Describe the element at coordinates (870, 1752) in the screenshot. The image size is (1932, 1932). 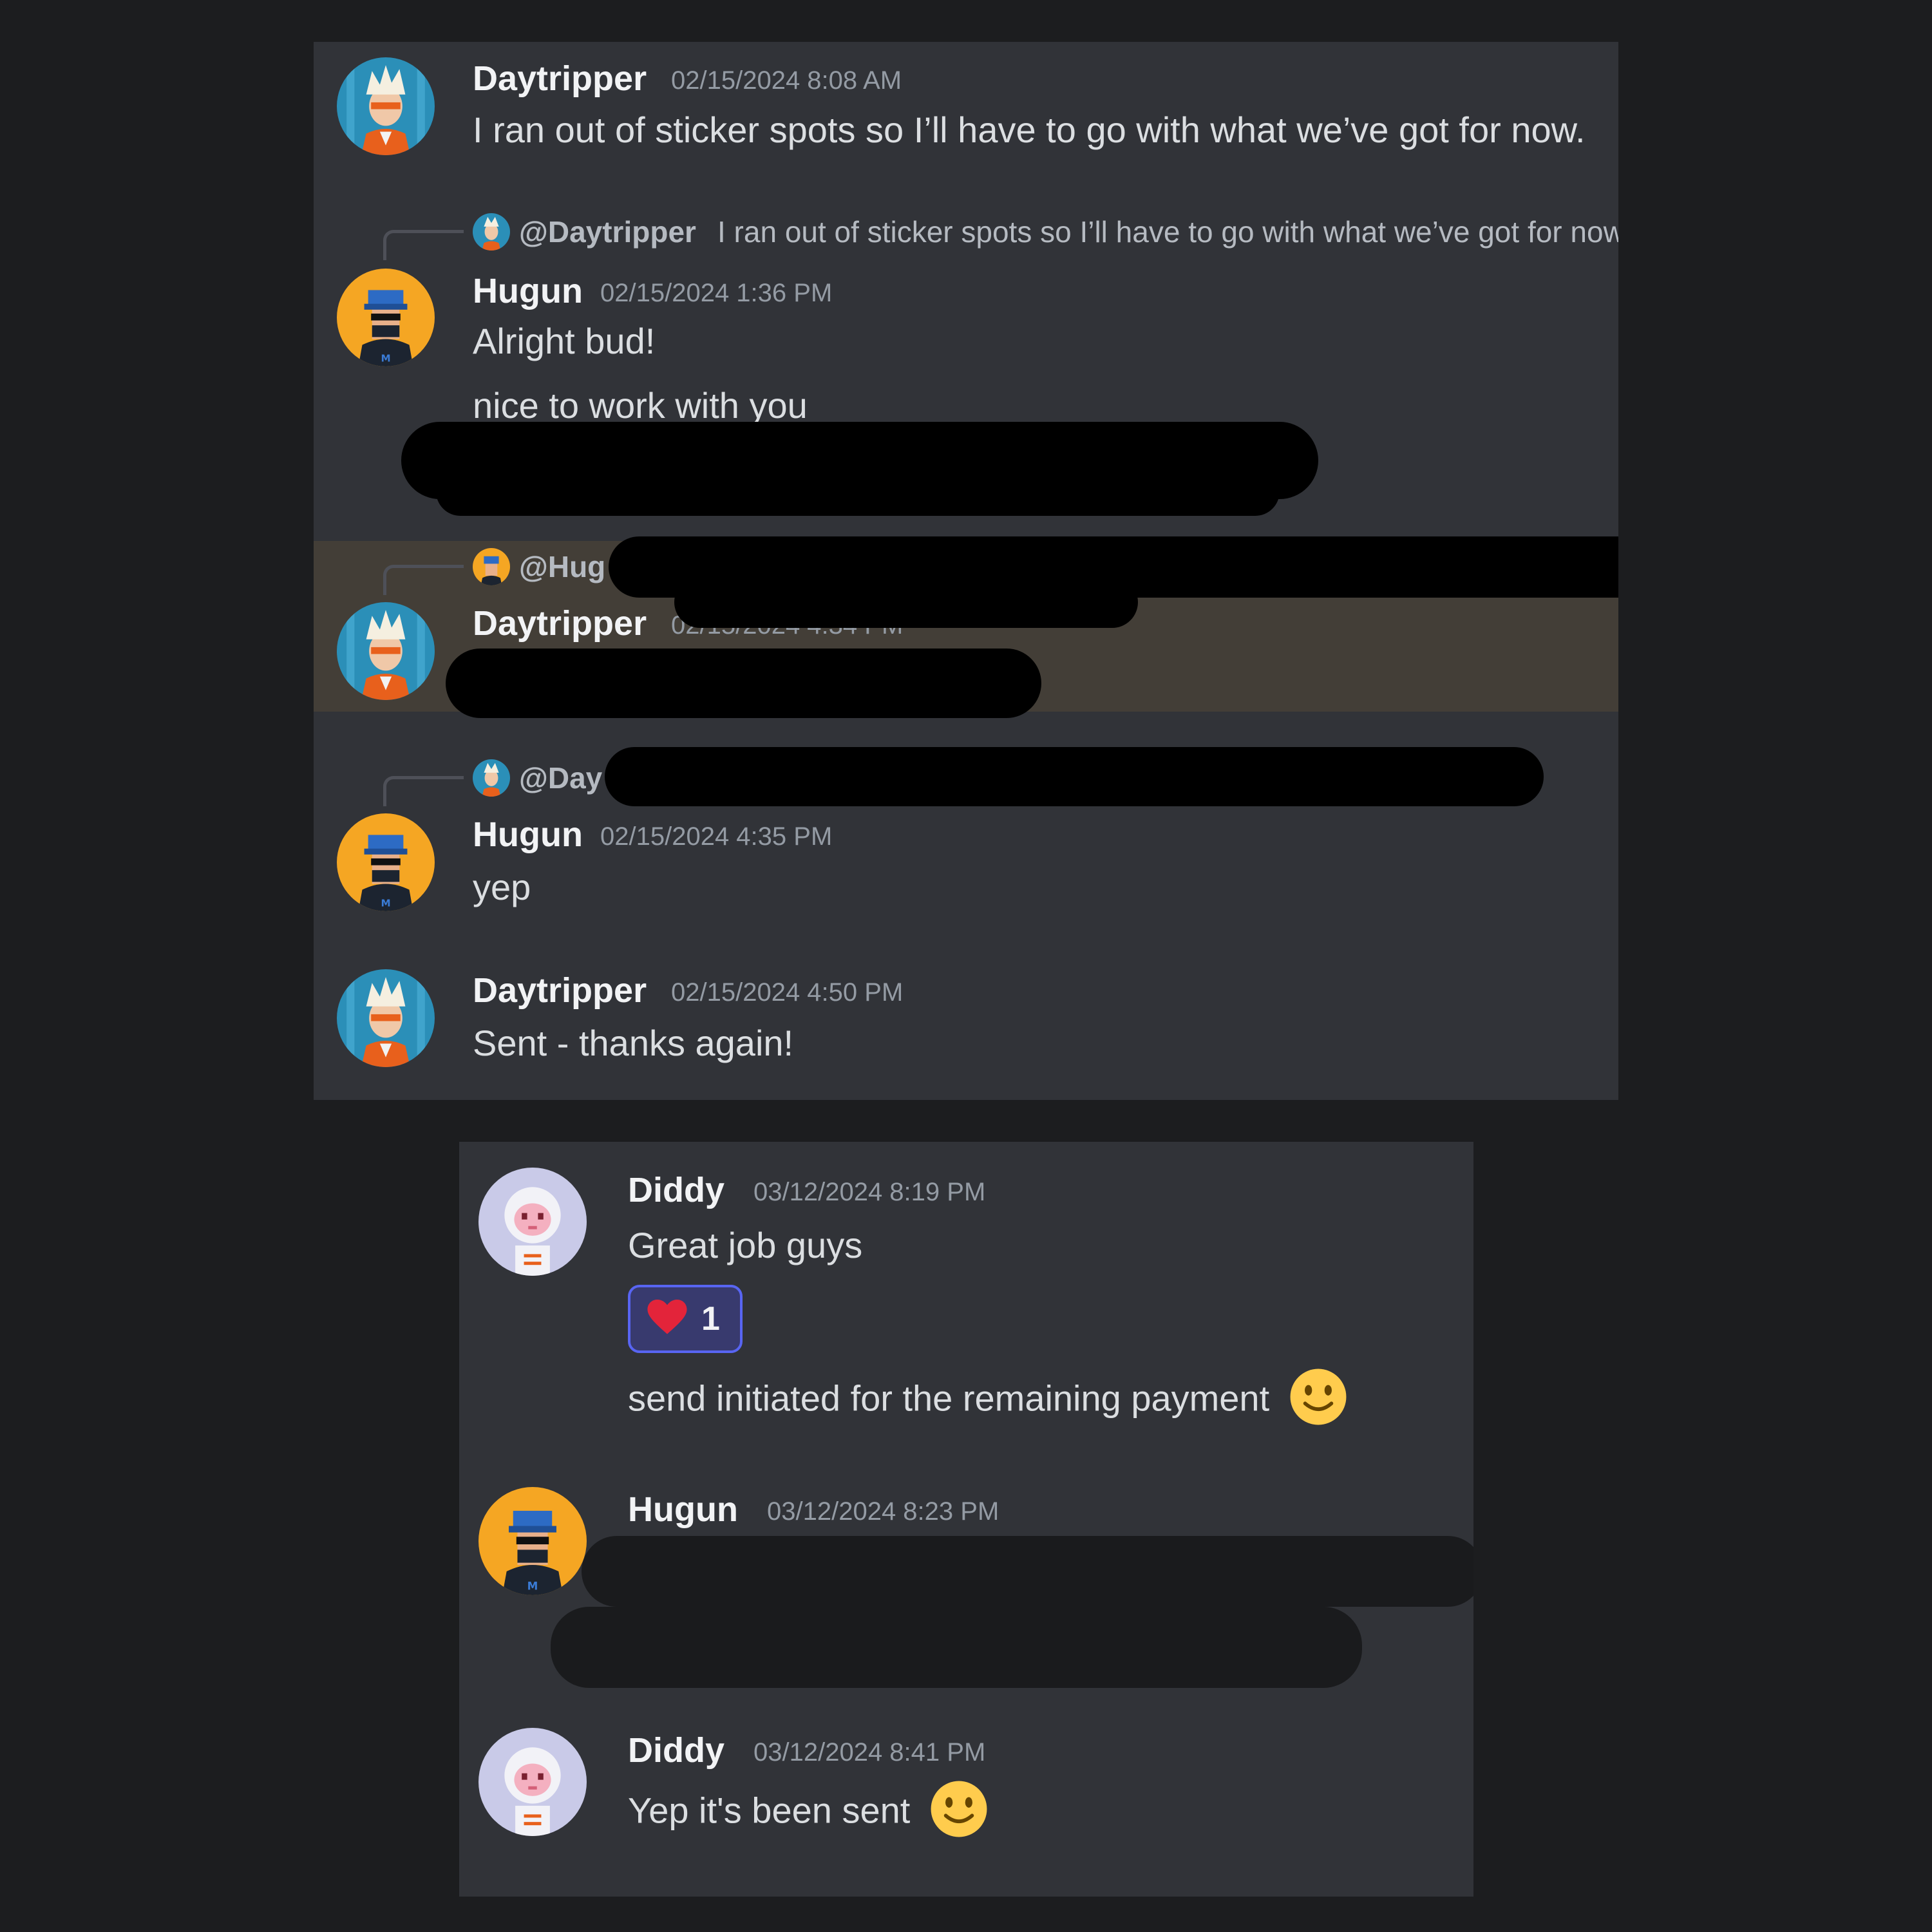
I see `timestamp: 03/12/2024 8:41 PM` at that location.